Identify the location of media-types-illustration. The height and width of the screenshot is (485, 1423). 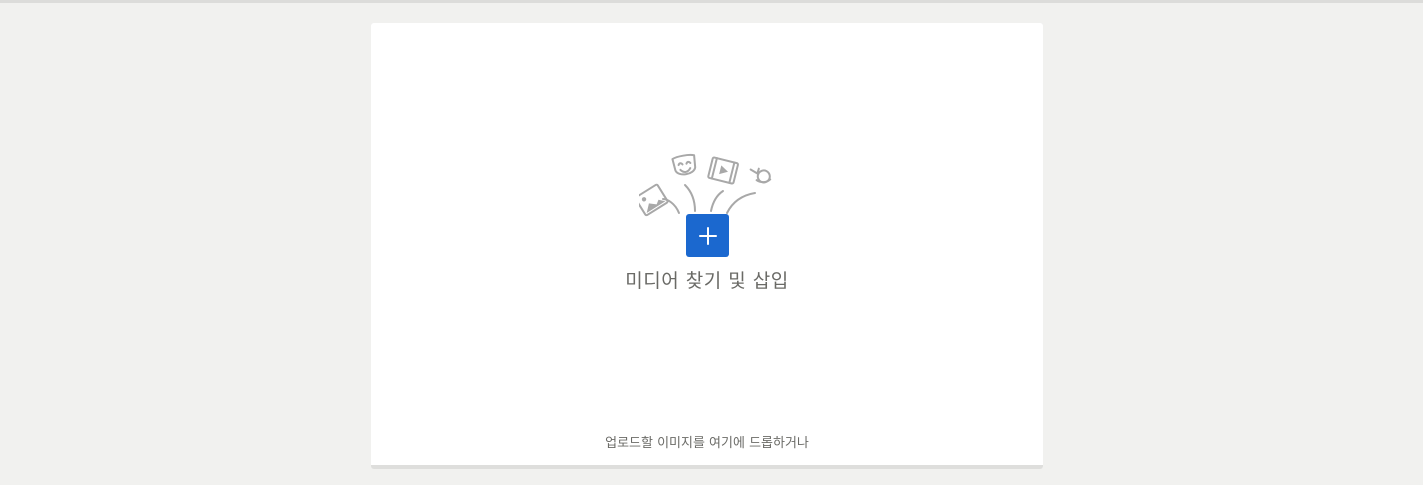
(705, 185).